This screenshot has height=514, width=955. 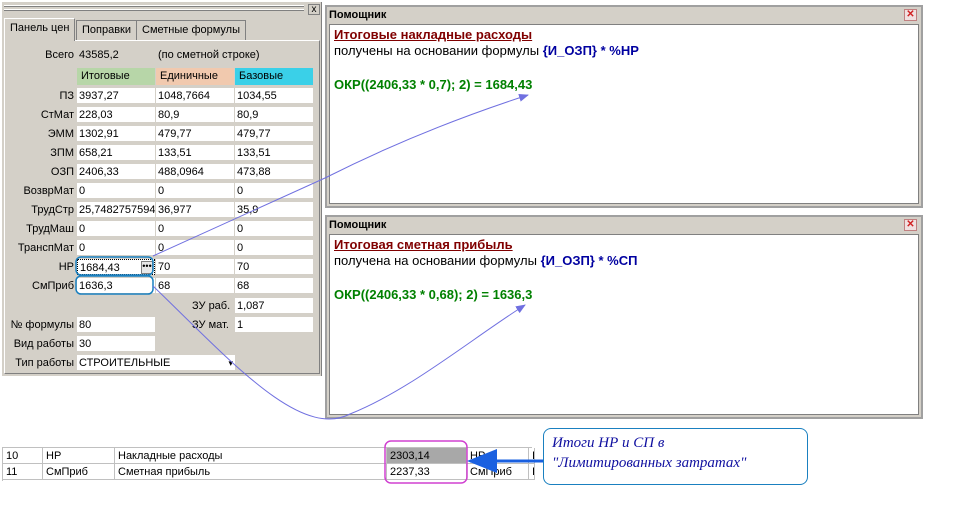 What do you see at coordinates (116, 172) in the screenshot?
I see `cell-total: 2406,33` at bounding box center [116, 172].